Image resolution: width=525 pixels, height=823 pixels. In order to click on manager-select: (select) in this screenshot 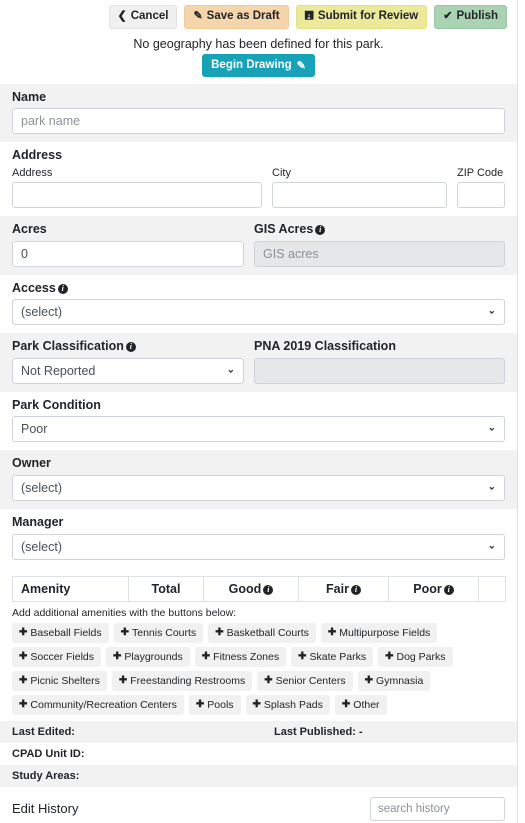, I will do `click(258, 546)`.